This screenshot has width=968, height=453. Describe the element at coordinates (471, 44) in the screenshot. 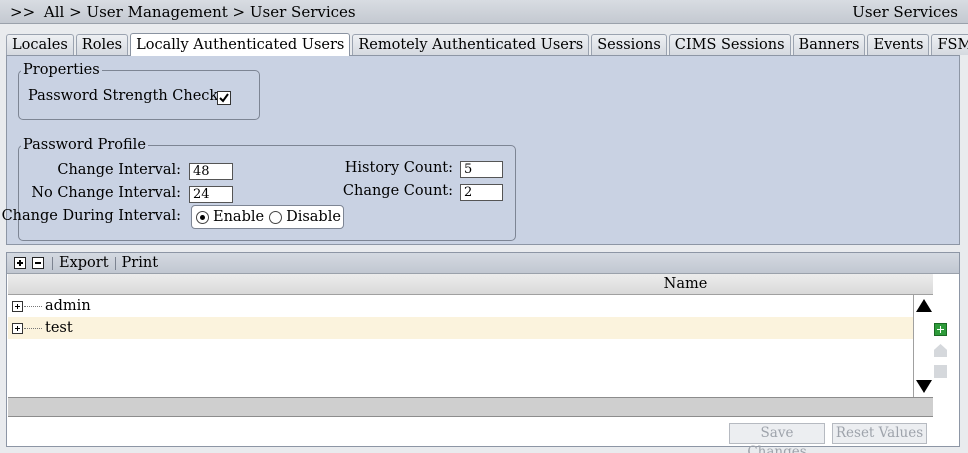

I see `tab-remotely-authenticated-users: Remotely Authenticated Users` at that location.